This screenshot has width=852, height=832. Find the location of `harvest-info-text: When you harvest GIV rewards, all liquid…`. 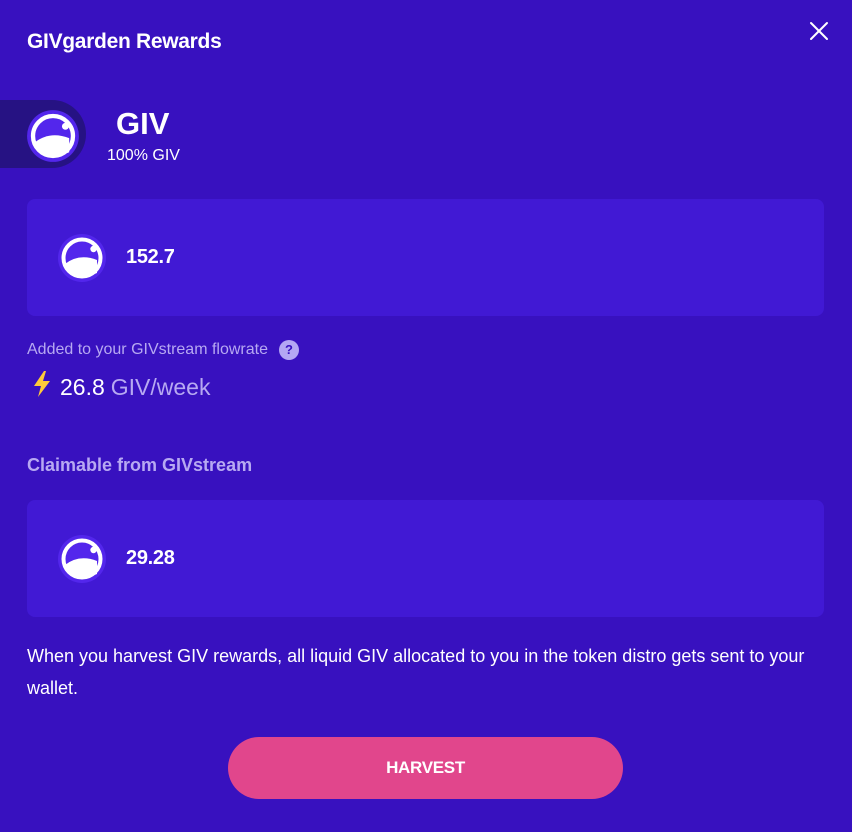

harvest-info-text: When you harvest GIV rewards, all liquid… is located at coordinates (416, 672).